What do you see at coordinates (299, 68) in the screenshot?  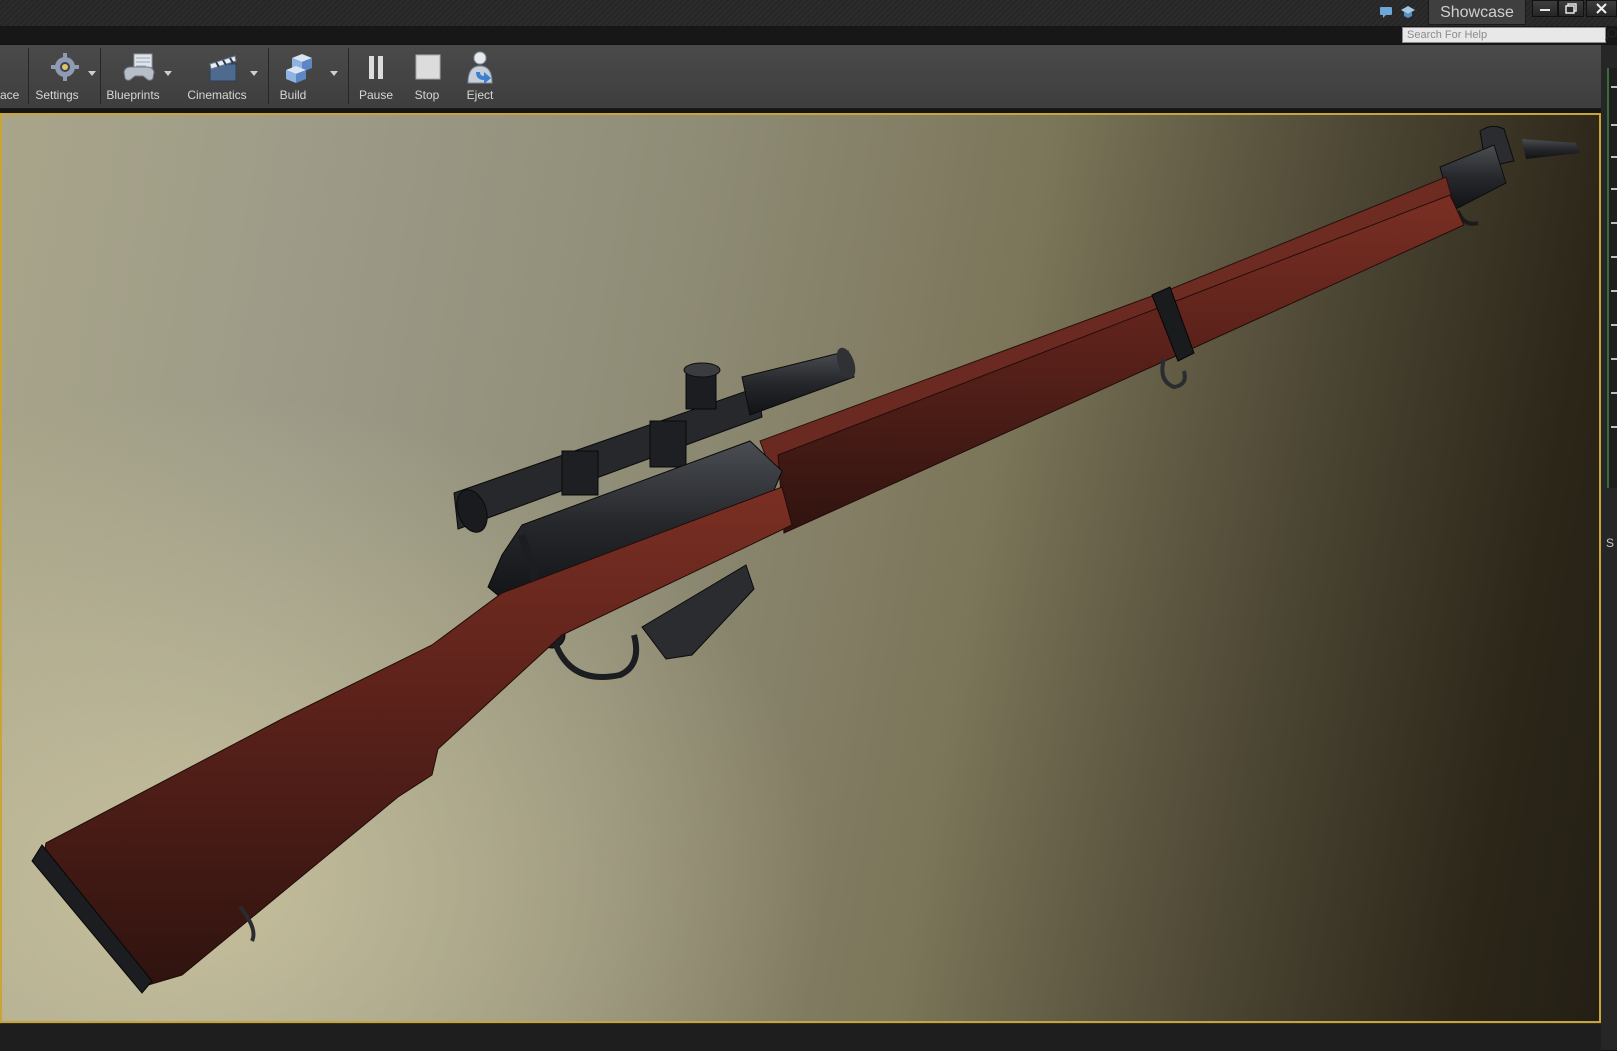 I see `build-icon` at bounding box center [299, 68].